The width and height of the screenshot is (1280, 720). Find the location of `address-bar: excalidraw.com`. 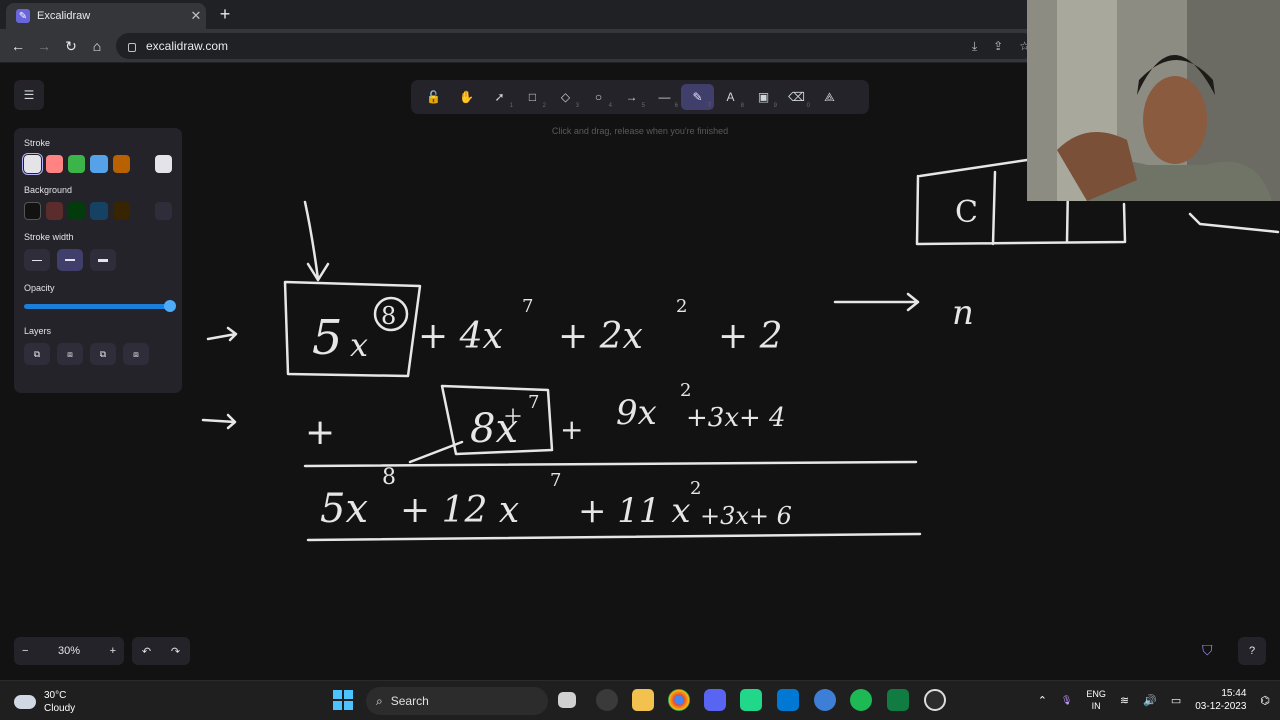

address-bar: excalidraw.com is located at coordinates (576, 46).